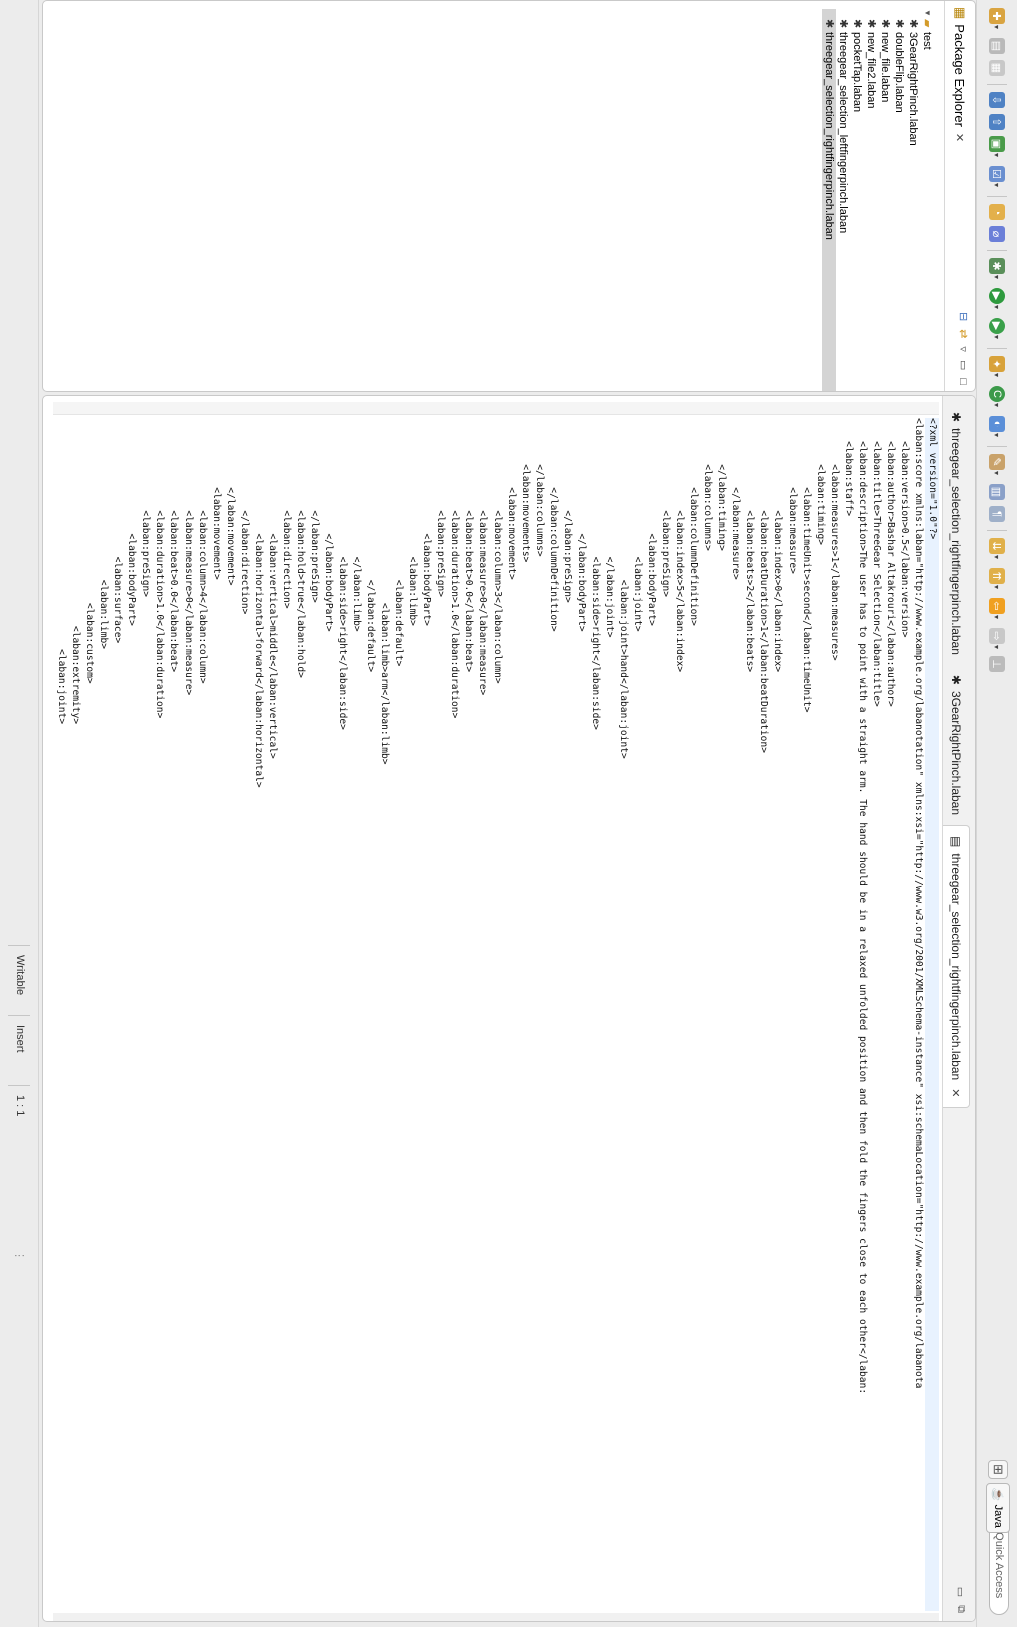 This screenshot has height=1627, width=1017. Describe the element at coordinates (964, 381) in the screenshot. I see `maximize-icon: □` at that location.